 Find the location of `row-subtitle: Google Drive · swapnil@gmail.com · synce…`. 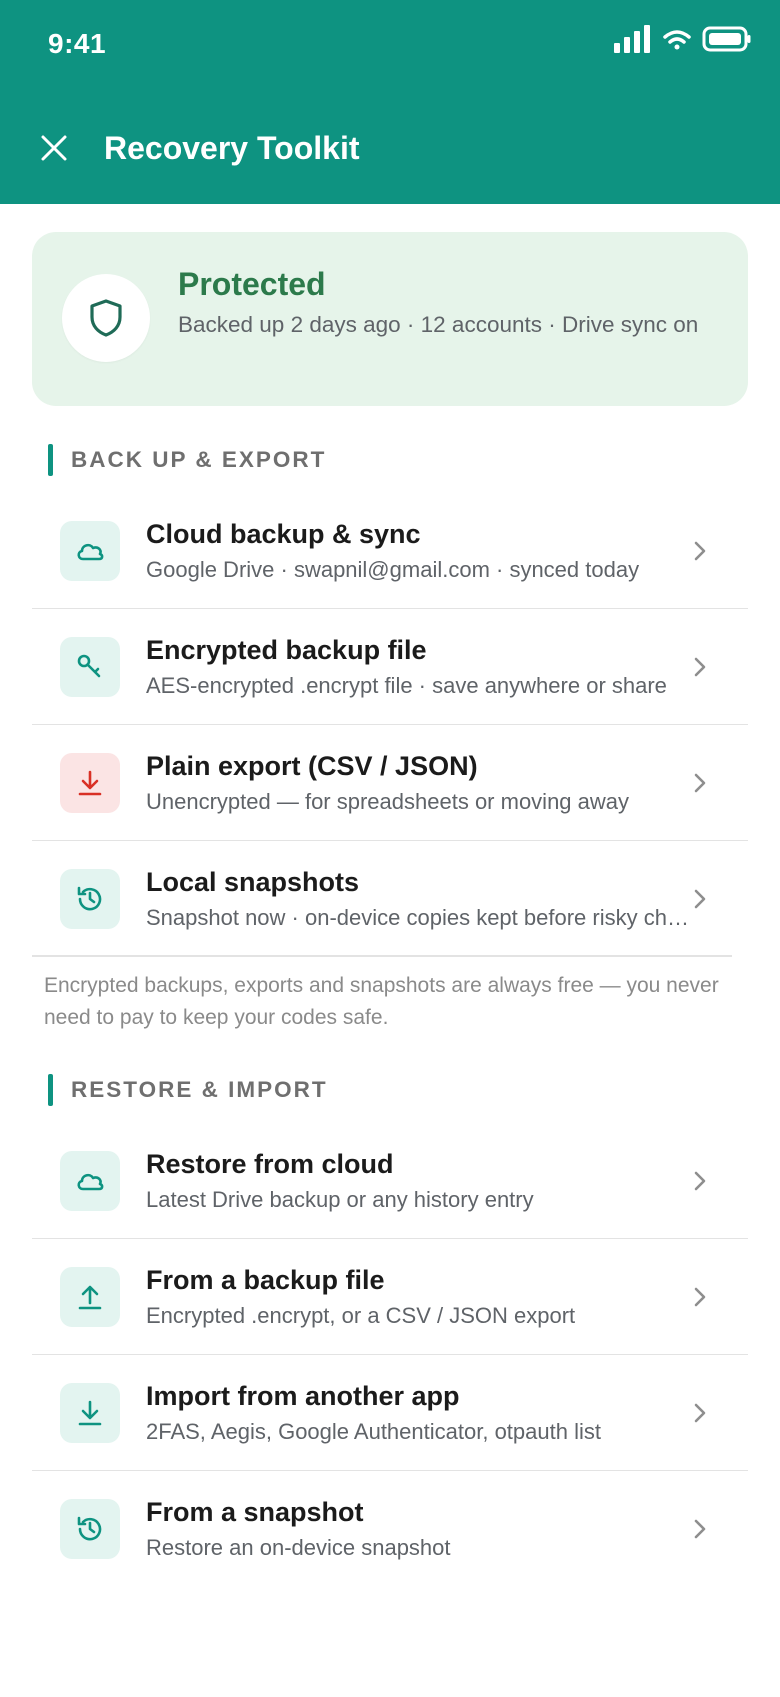

row-subtitle: Google Drive · swapnil@gmail.com · synce… is located at coordinates (393, 569).